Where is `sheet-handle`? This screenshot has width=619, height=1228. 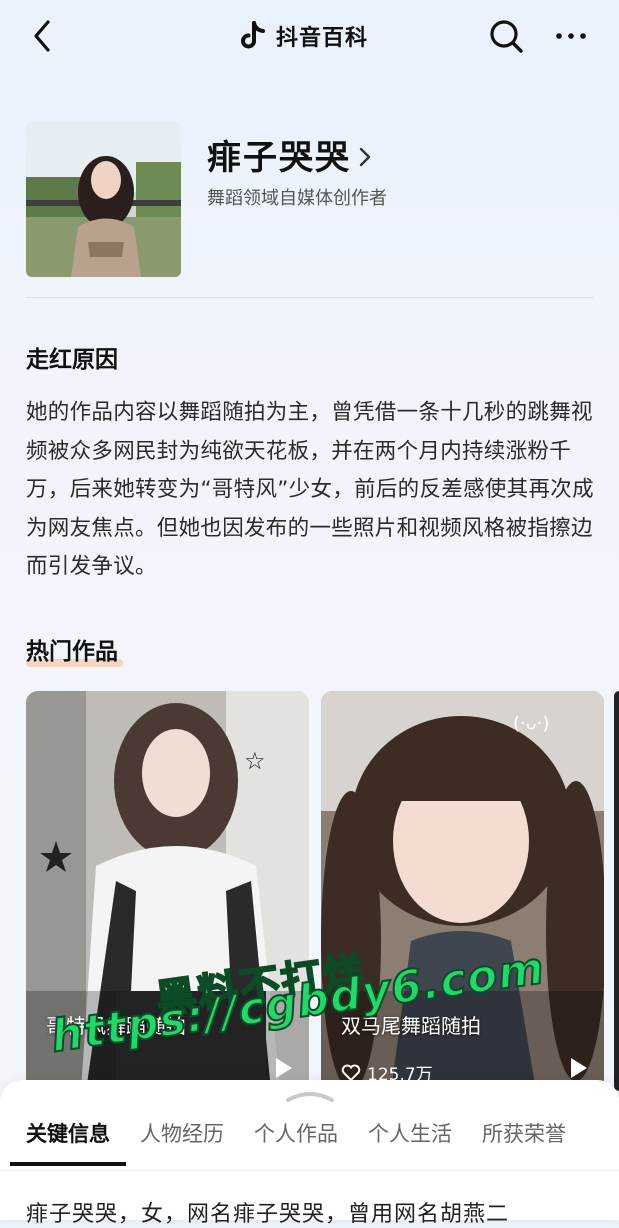
sheet-handle is located at coordinates (310, 1096).